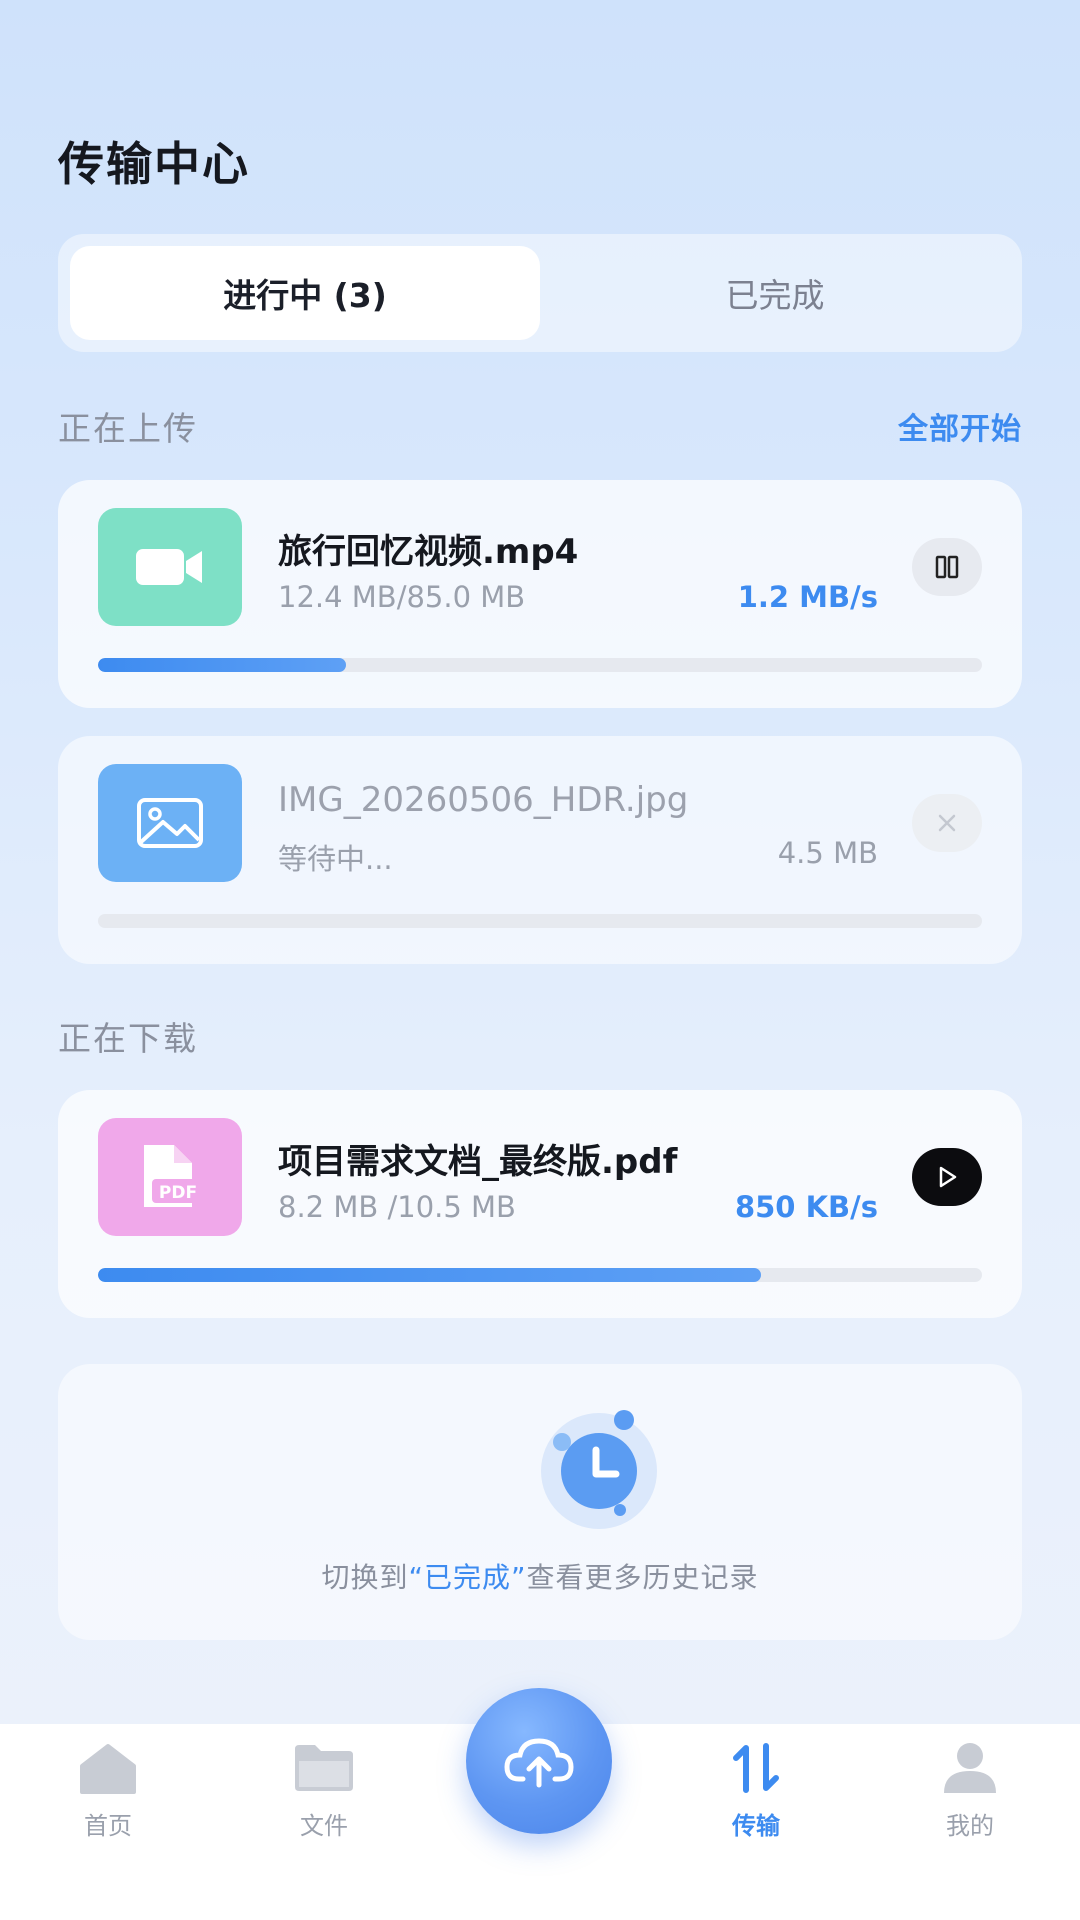  What do you see at coordinates (540, 594) in the screenshot?
I see `upload-item: 旅行回忆视频.mp4 12.4 MB/85.0 MB 1.2 MB/s` at bounding box center [540, 594].